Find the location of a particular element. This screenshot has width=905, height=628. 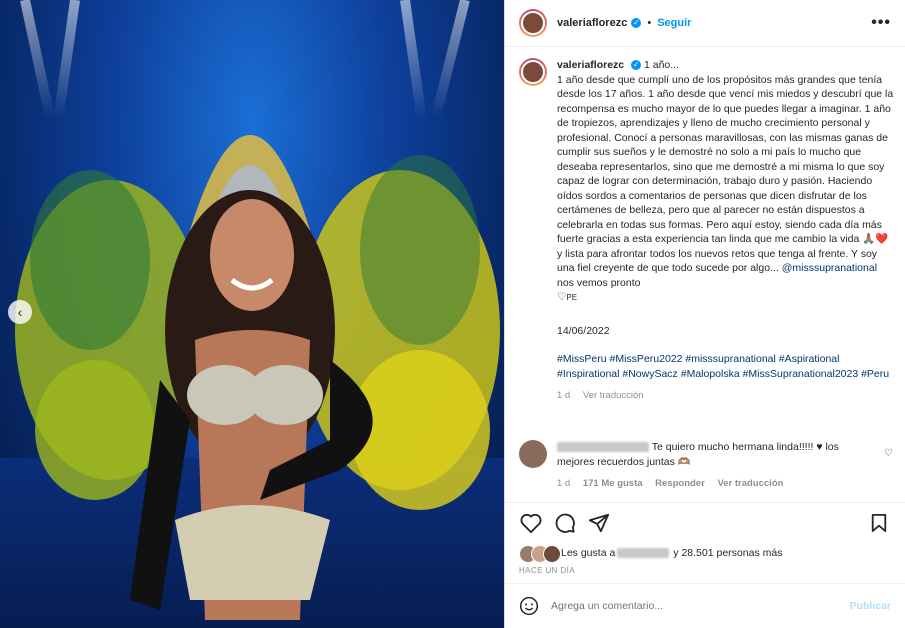

caption-closing: nos vemos pronto is located at coordinates (599, 282).